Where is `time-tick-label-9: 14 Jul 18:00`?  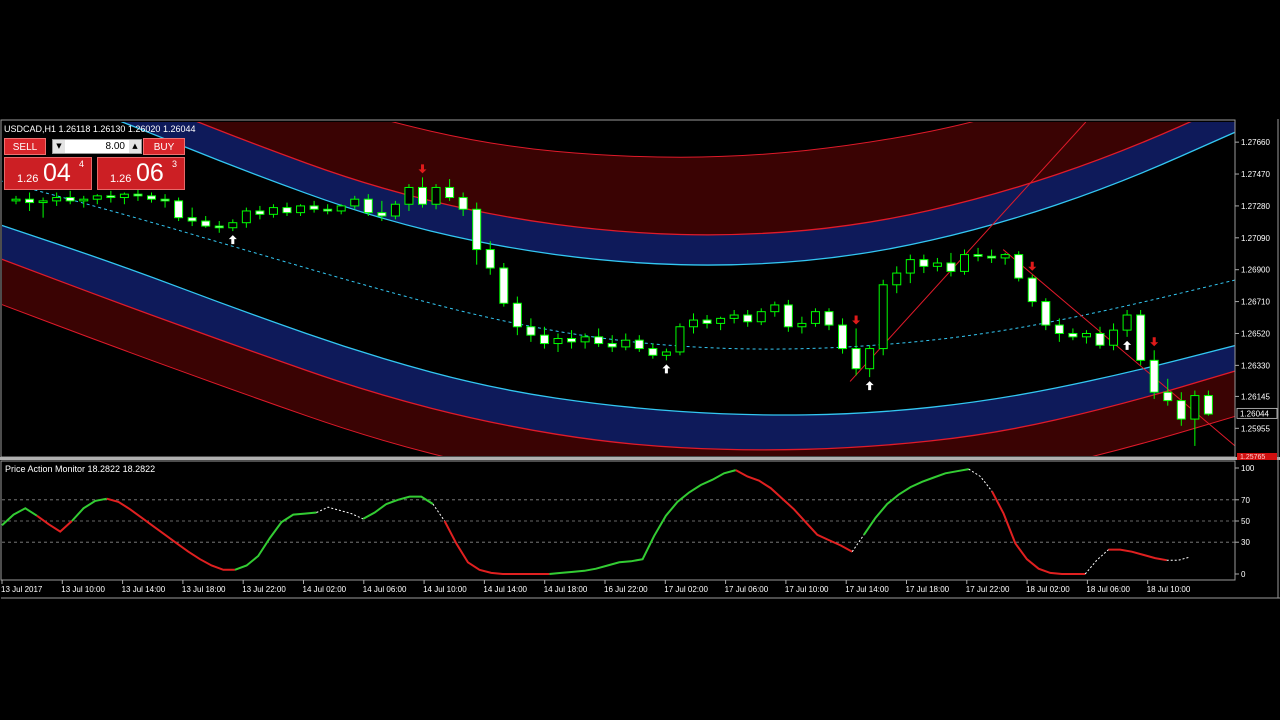
time-tick-label-9: 14 Jul 18:00 is located at coordinates (566, 589).